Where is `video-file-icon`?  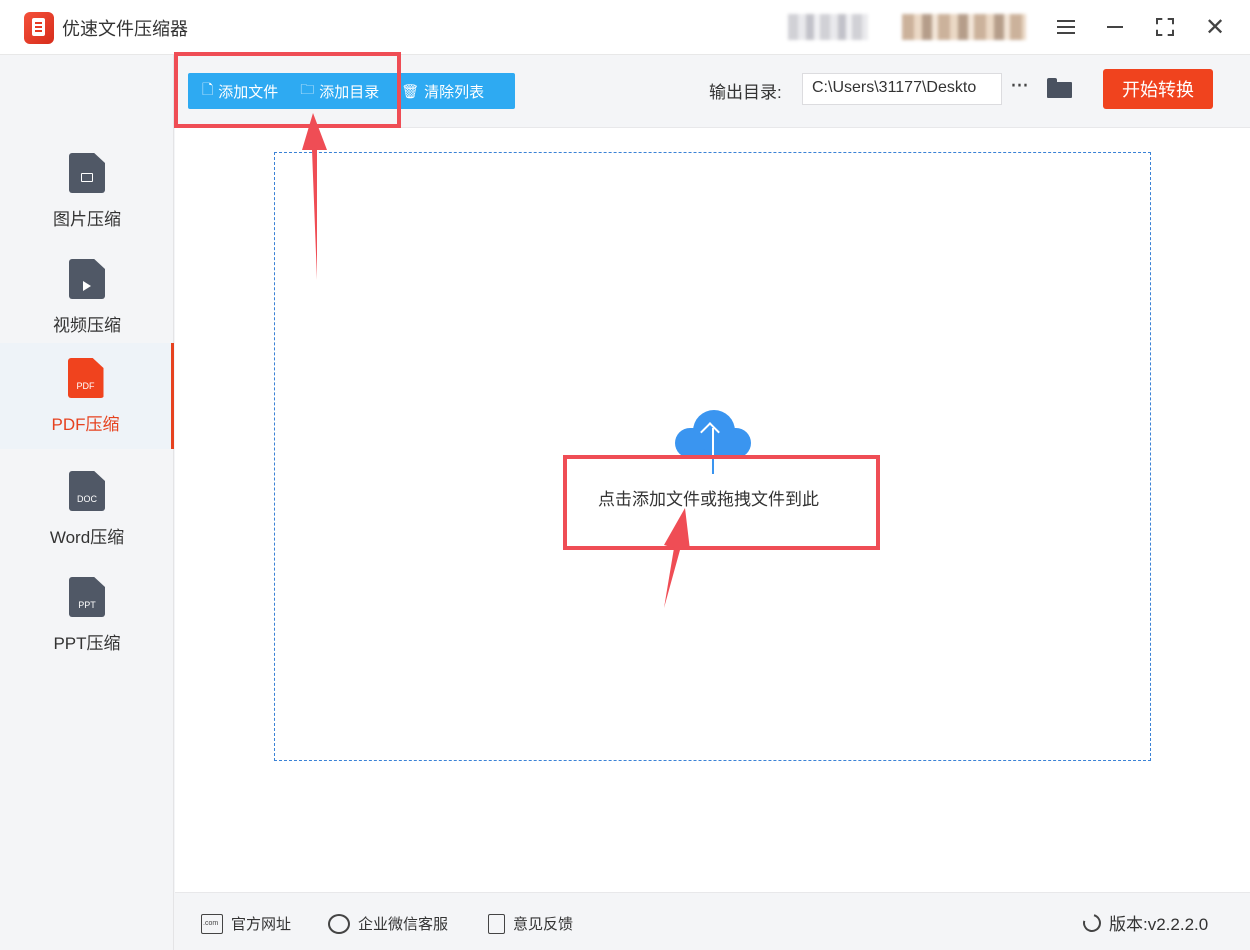 video-file-icon is located at coordinates (87, 279).